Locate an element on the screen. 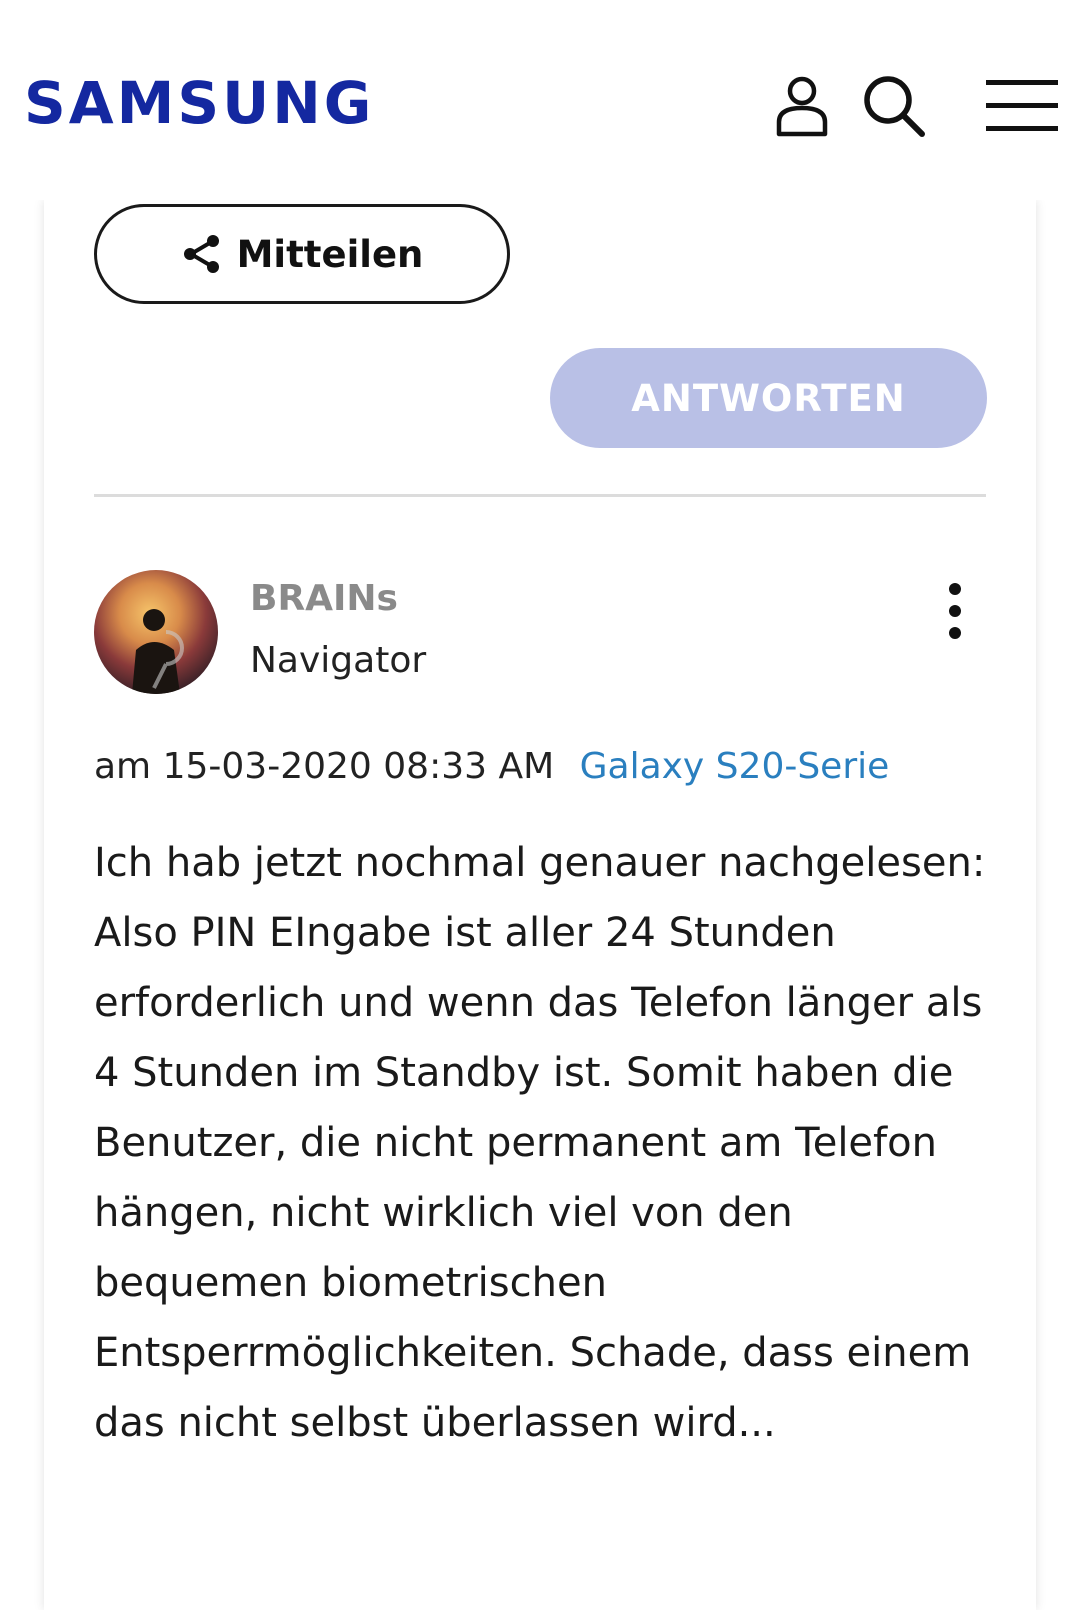 This screenshot has height=1610, width=1080. site-header: SAMSUNG is located at coordinates (540, 100).